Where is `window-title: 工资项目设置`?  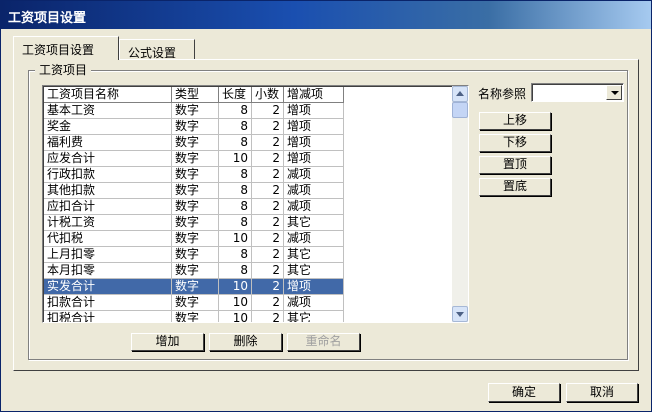
window-title: 工资项目设置 is located at coordinates (47, 18).